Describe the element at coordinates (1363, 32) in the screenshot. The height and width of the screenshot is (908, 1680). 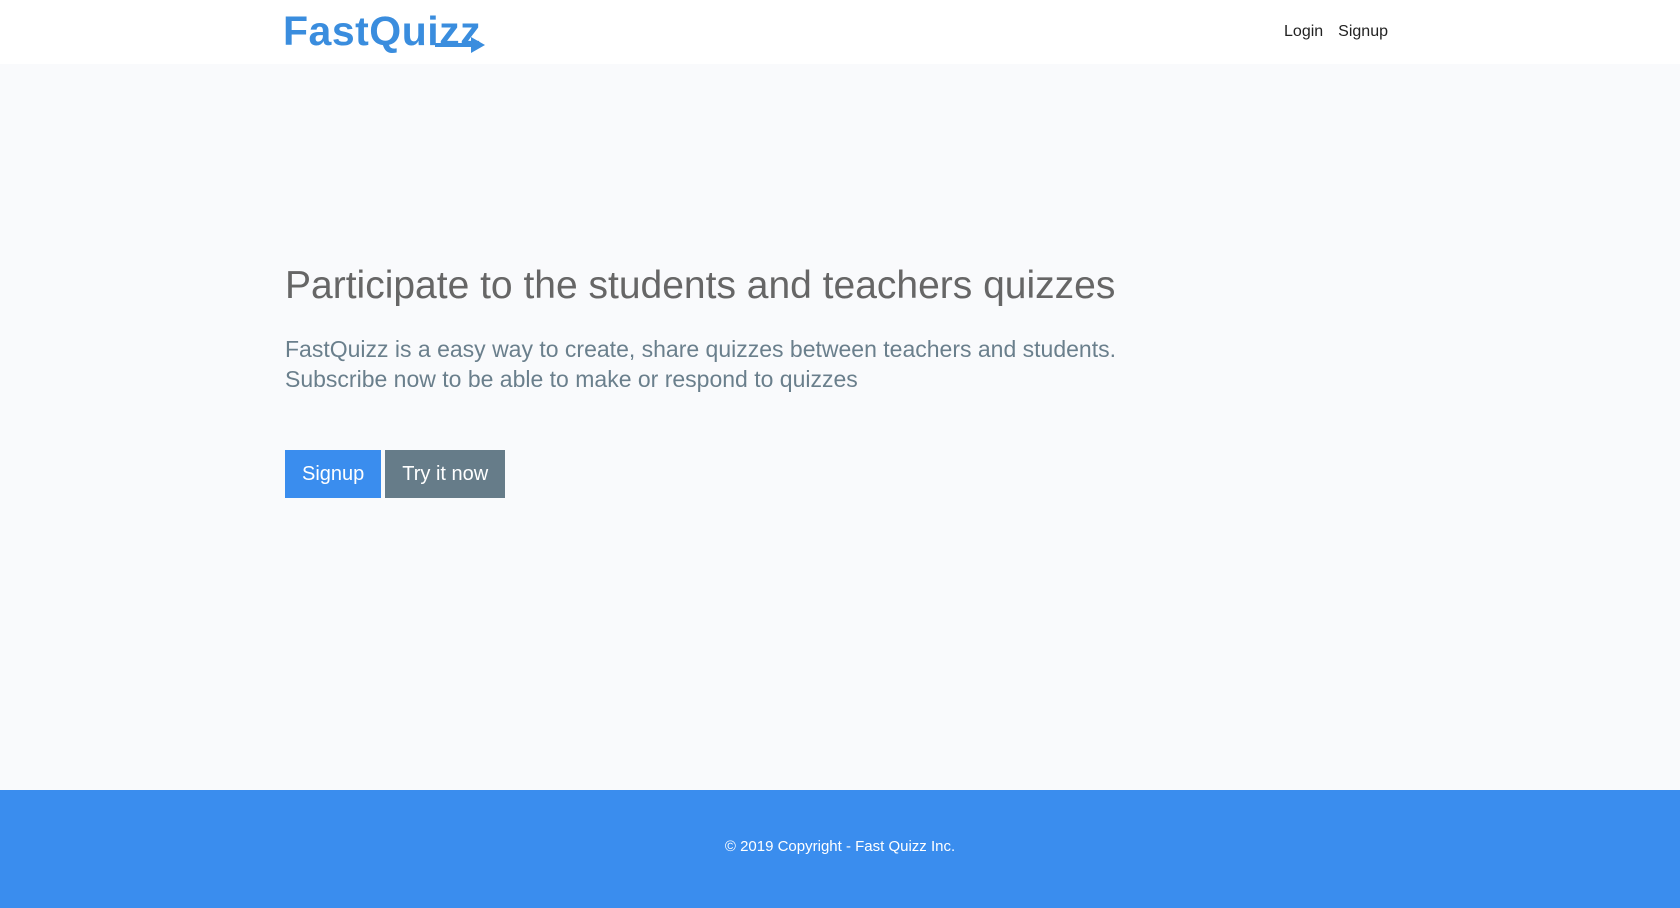
I see `nav-signup-link: Signup` at that location.